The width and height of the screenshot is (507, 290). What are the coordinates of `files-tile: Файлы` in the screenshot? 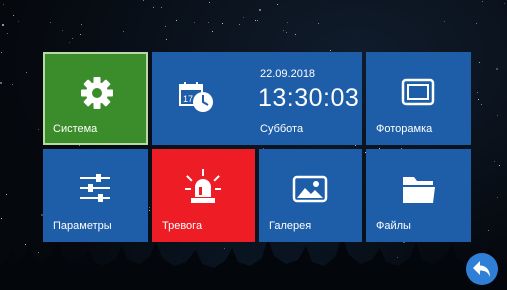 It's located at (418, 195).